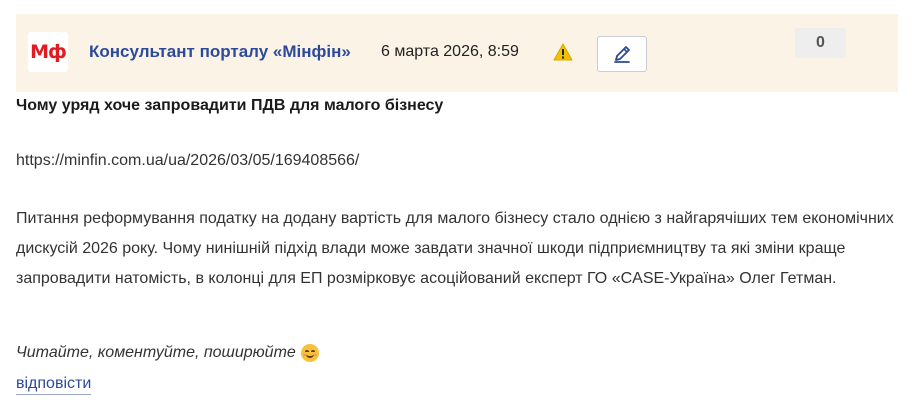 The height and width of the screenshot is (416, 914). I want to click on call-to-action-text: Читайте, коментуйте, поширюйте, so click(156, 352).